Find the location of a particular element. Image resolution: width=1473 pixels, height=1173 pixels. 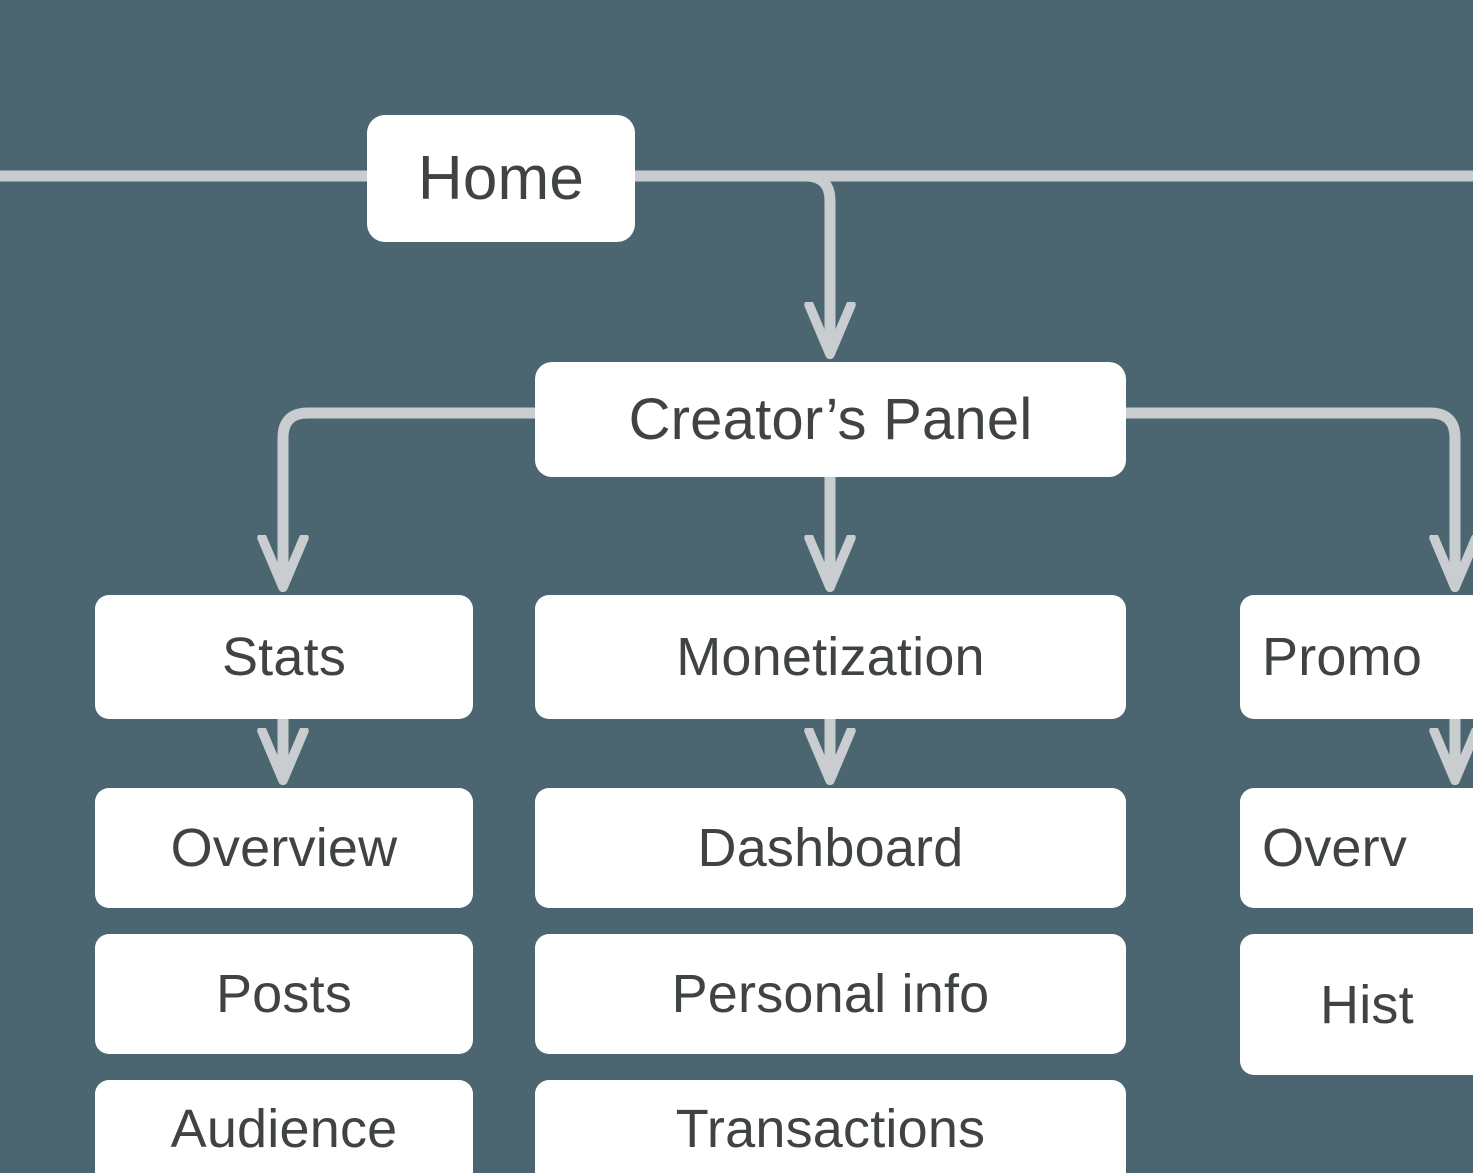

node-stats: Stats is located at coordinates (284, 657).